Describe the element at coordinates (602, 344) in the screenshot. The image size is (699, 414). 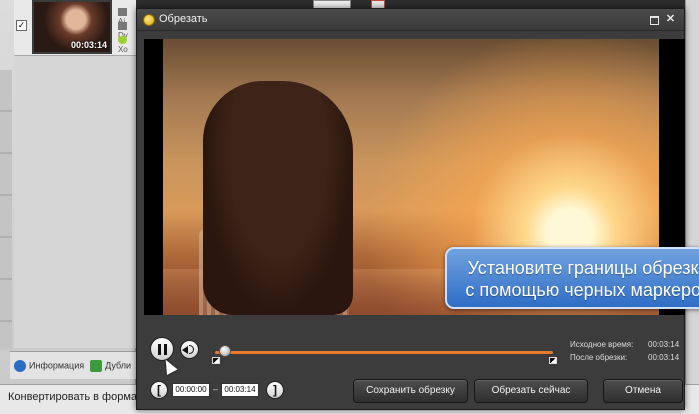
I see `original-time-label: Исходное время:` at that location.